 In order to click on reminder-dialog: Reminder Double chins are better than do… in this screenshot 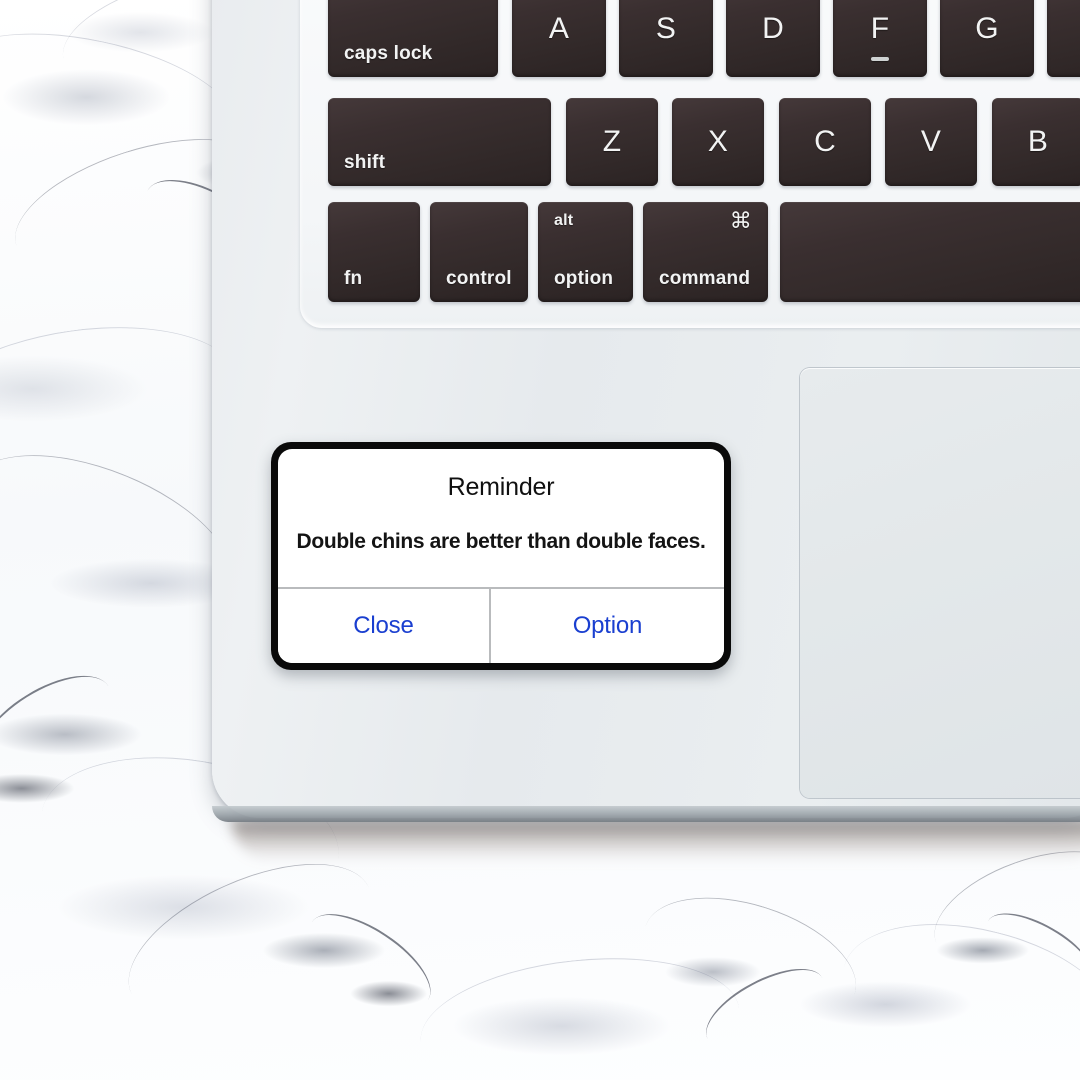, I will do `click(501, 556)`.